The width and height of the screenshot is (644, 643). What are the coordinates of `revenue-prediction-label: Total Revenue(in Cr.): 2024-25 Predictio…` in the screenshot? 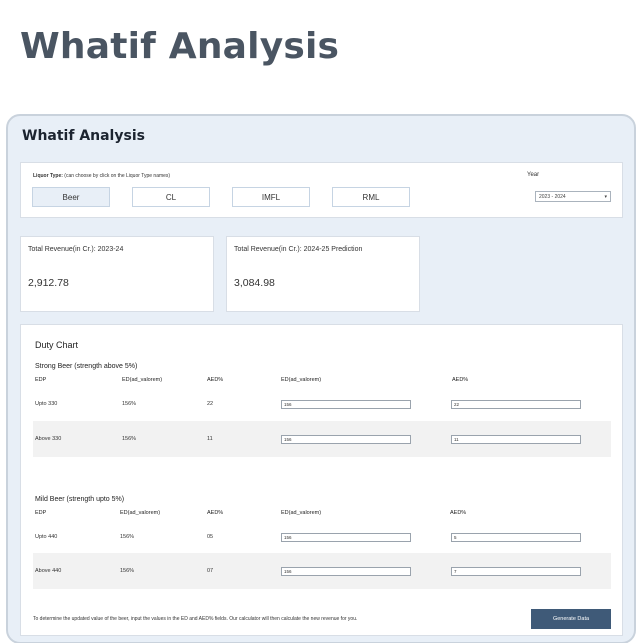 It's located at (298, 249).